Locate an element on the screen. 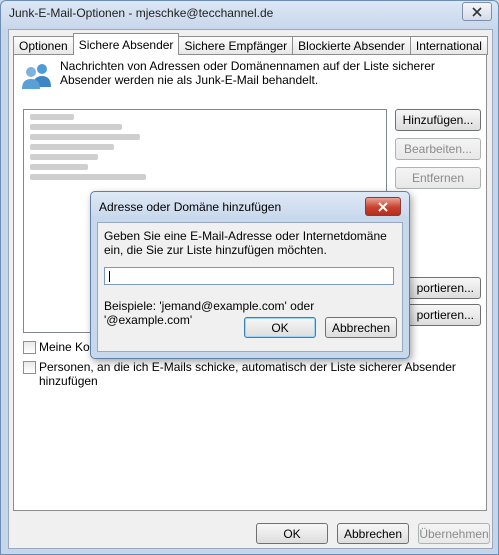  window-close-button is located at coordinates (477, 11).